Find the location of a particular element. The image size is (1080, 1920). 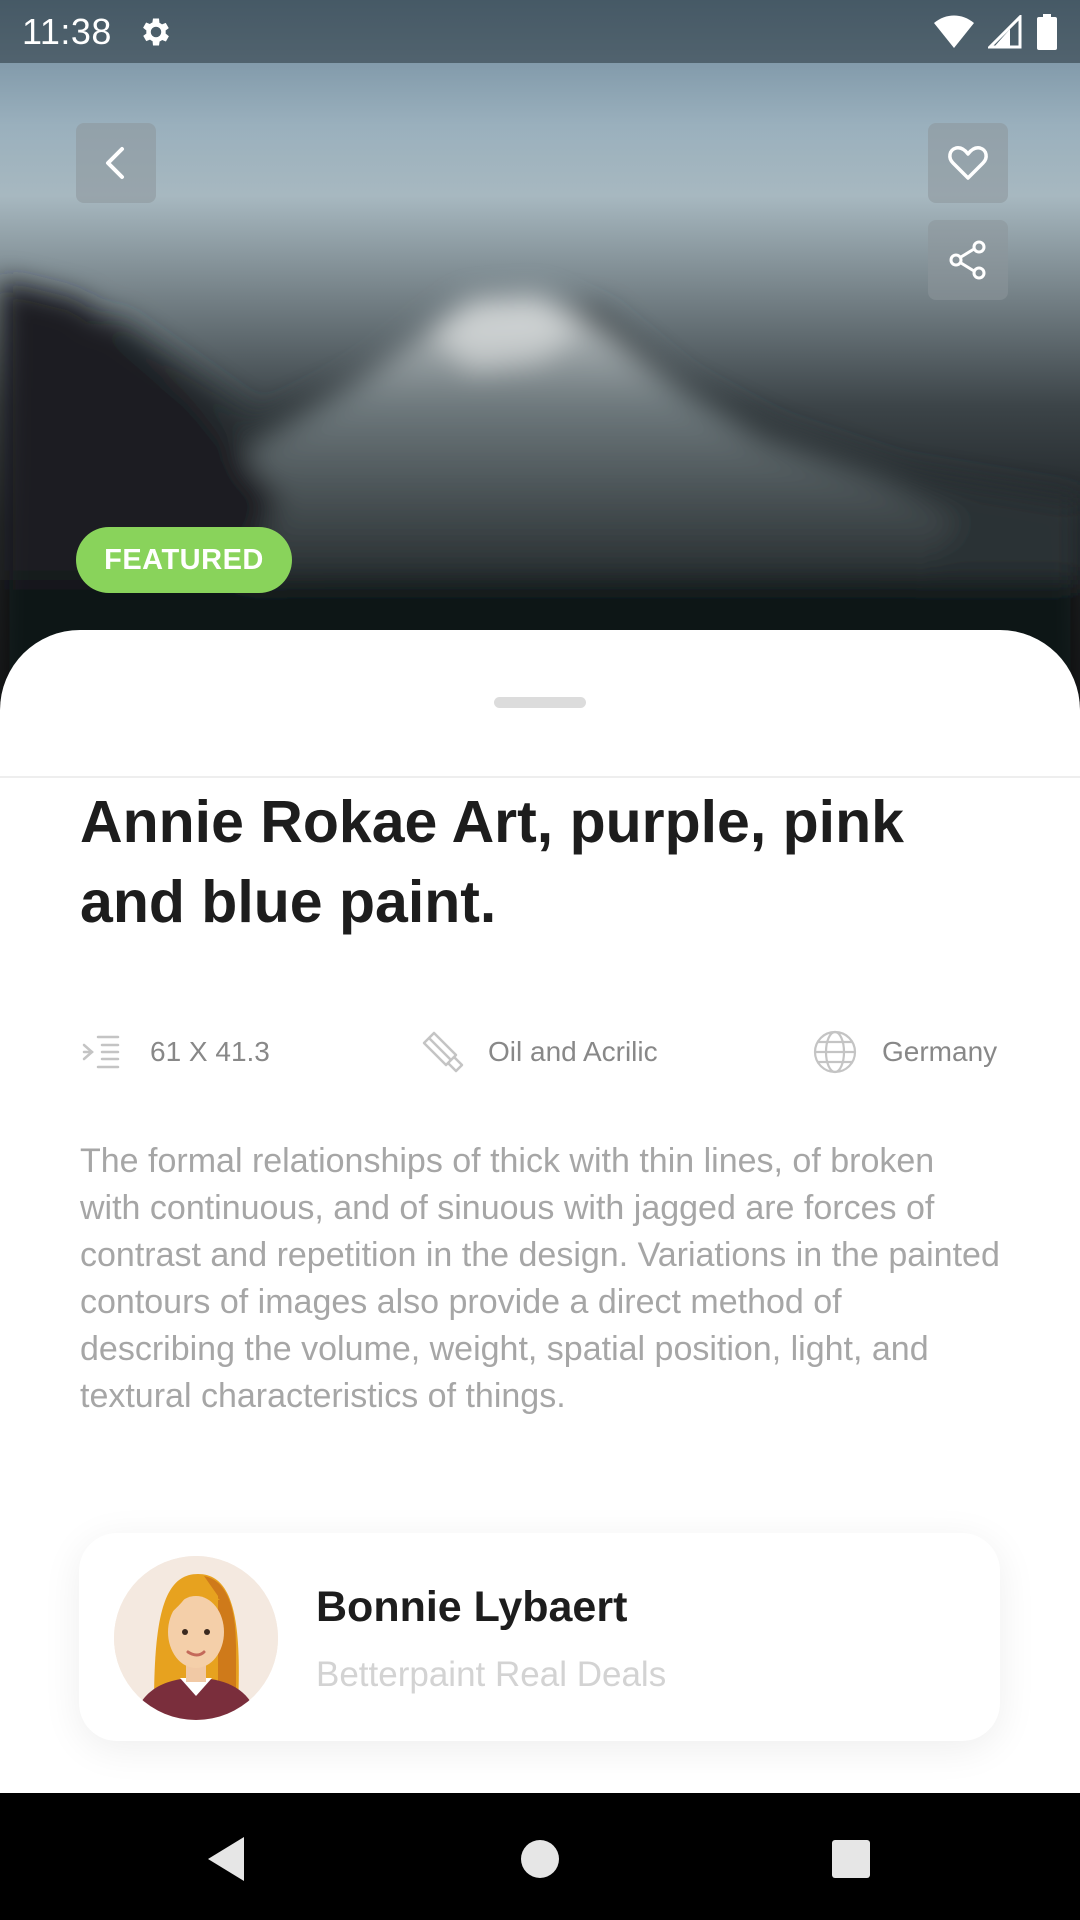

back-icon is located at coordinates (115, 163).